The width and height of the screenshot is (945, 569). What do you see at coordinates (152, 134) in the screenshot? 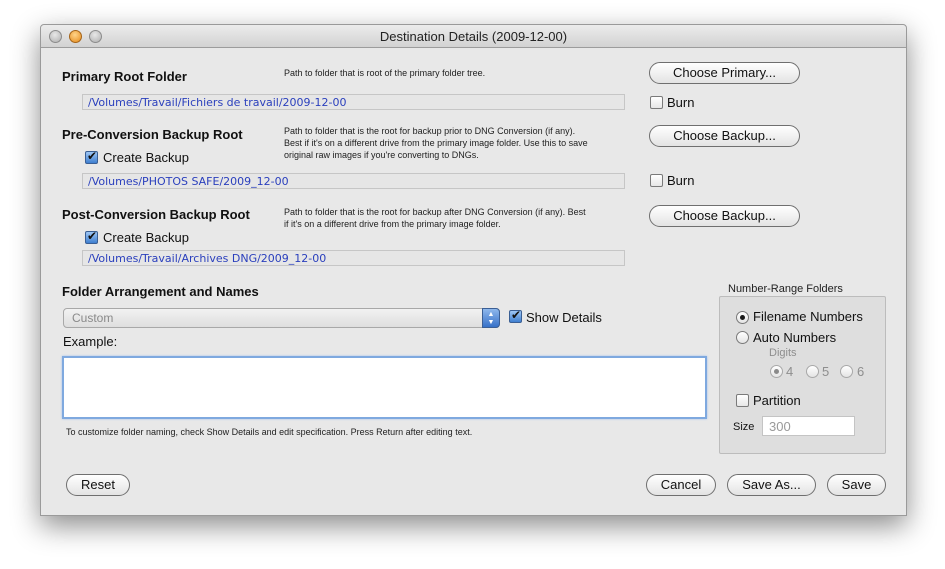
I see `pre-conversion-heading: Pre-Conversion Backup Root` at bounding box center [152, 134].